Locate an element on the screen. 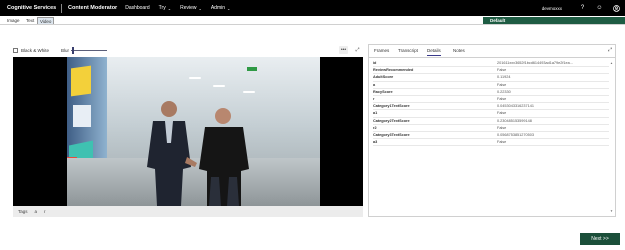 Image resolution: width=625 pixels, height=250 pixels. detail-row: Category2TextScore 0.230485153599148 is located at coordinates (491, 121).